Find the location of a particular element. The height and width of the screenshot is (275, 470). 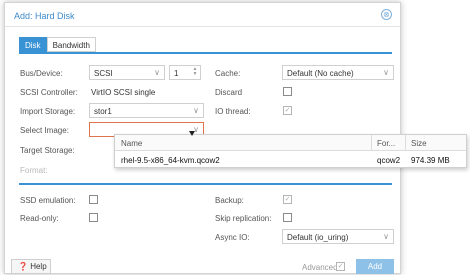

device-number-stepper: 1 ▲ ▼ is located at coordinates (185, 72).